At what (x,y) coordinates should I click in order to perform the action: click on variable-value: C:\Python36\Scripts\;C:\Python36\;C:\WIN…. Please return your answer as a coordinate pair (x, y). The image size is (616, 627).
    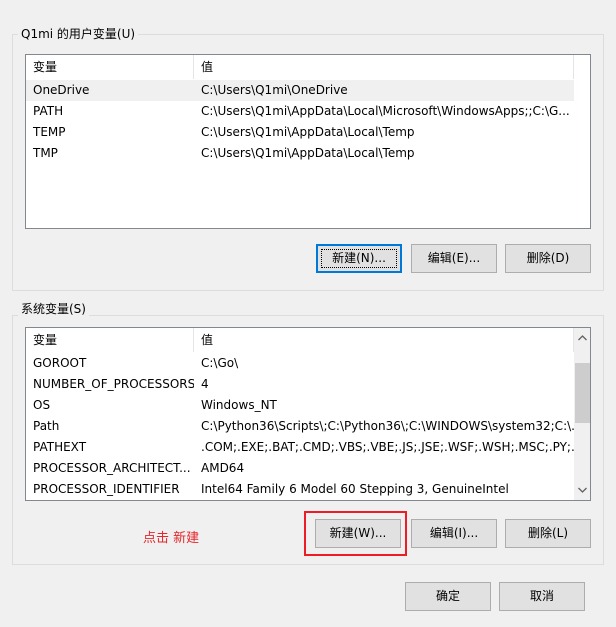
    Looking at the image, I should click on (387, 426).